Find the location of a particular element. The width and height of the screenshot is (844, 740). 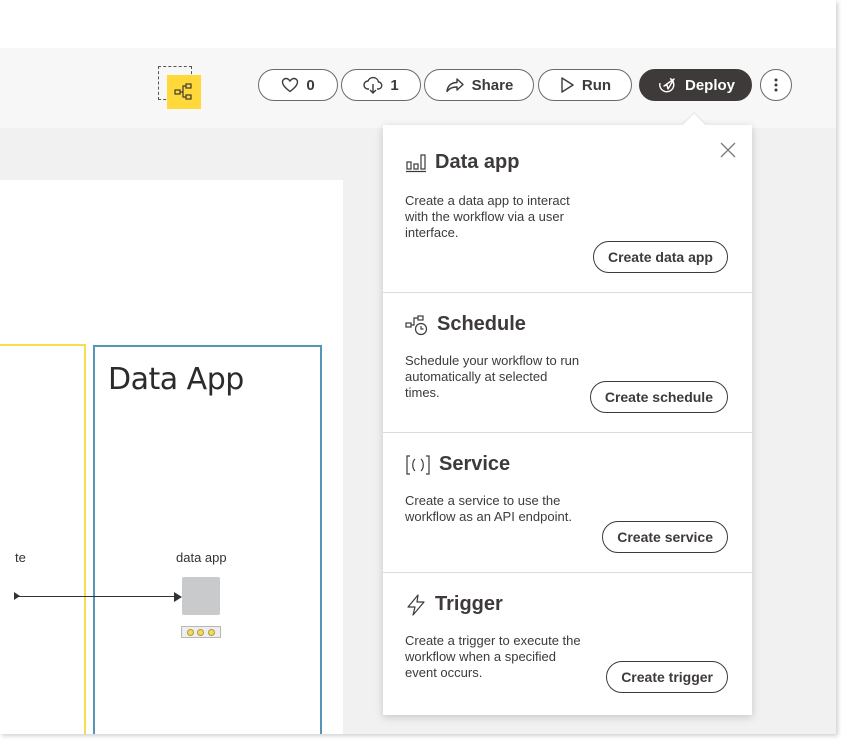

play-icon is located at coordinates (567, 85).